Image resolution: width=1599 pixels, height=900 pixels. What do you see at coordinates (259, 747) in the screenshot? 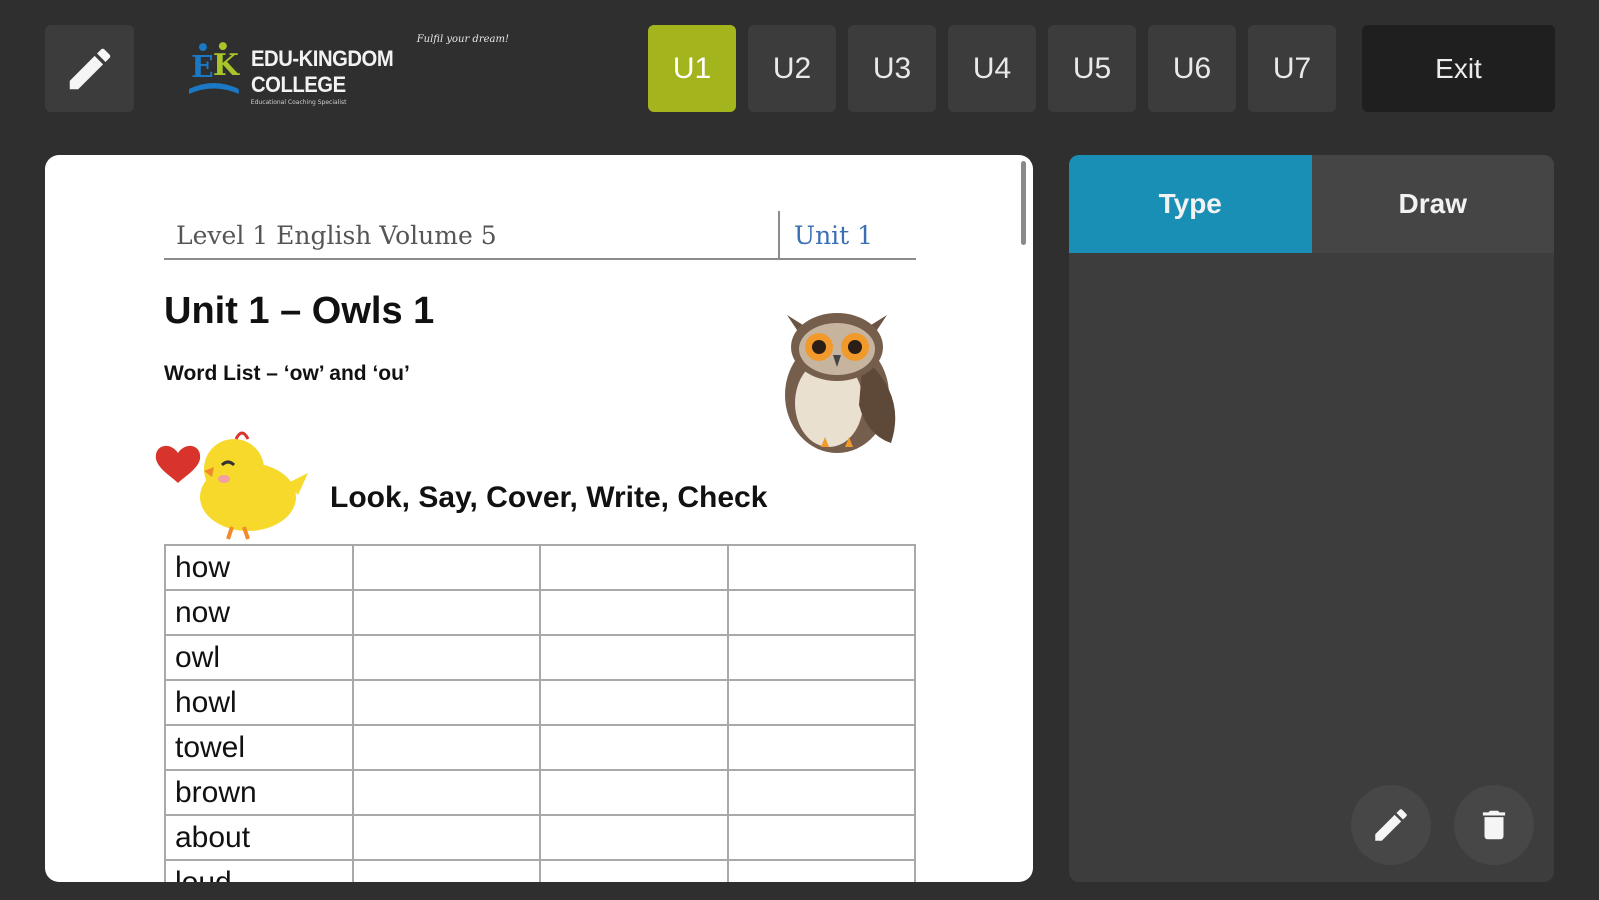
I see `word-cell: towel` at bounding box center [259, 747].